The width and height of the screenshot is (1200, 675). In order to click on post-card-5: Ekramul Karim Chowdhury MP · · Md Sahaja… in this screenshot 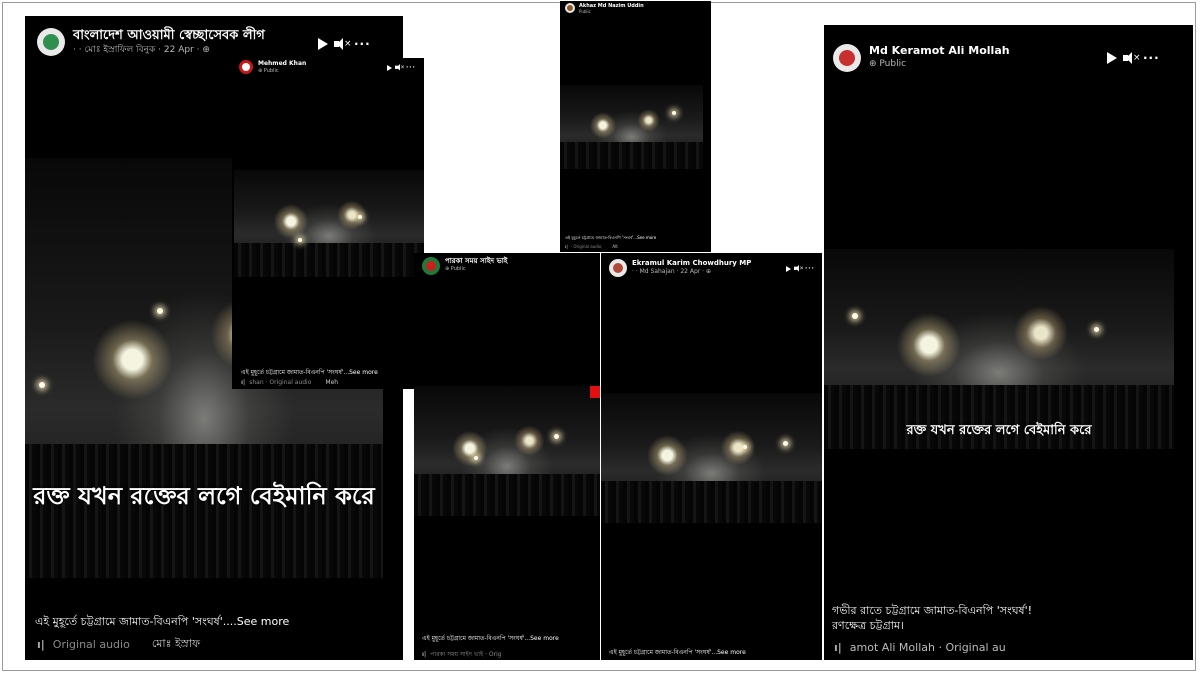, I will do `click(711, 456)`.